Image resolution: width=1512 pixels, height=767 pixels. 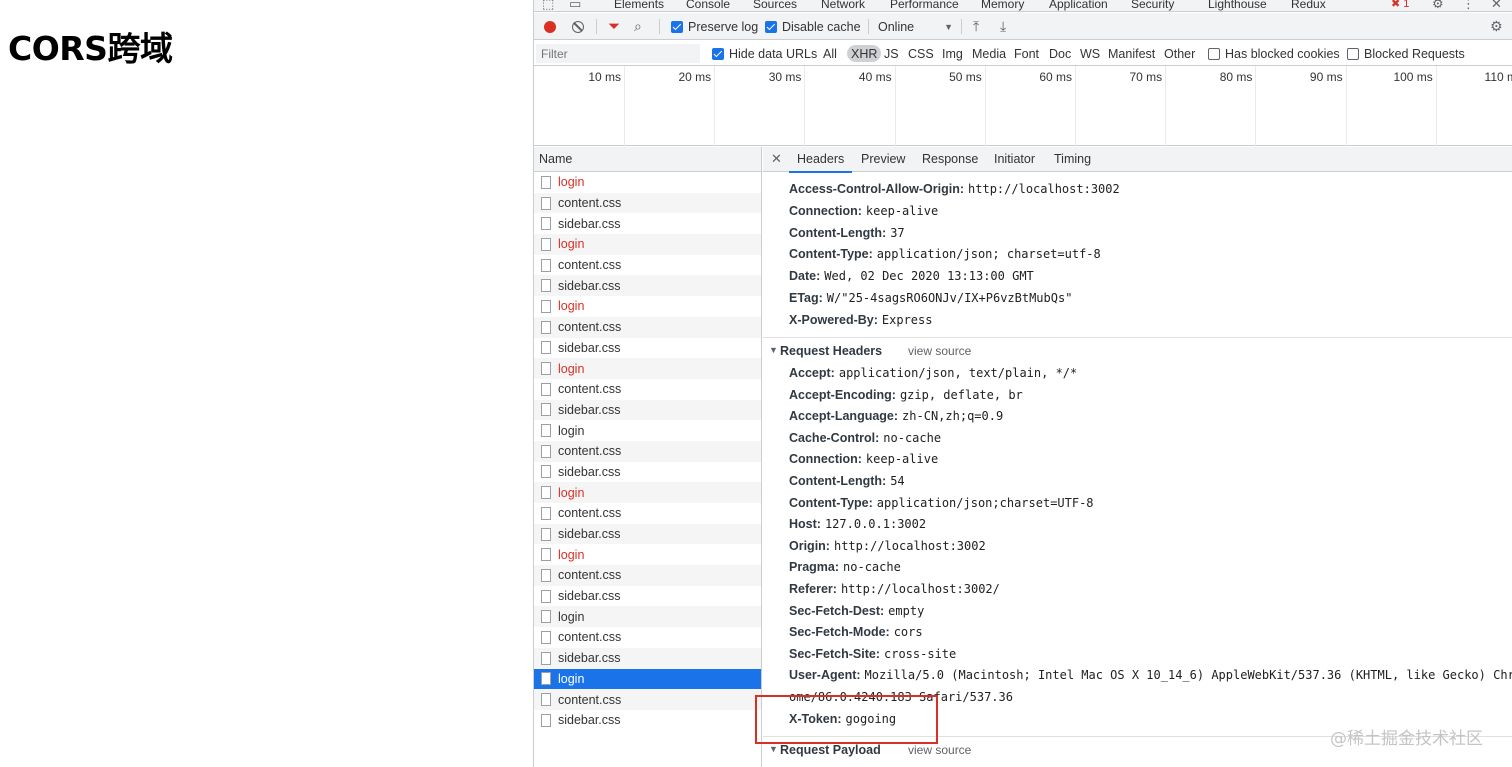 What do you see at coordinates (989, 53) in the screenshot?
I see `filter-type-media: Media` at bounding box center [989, 53].